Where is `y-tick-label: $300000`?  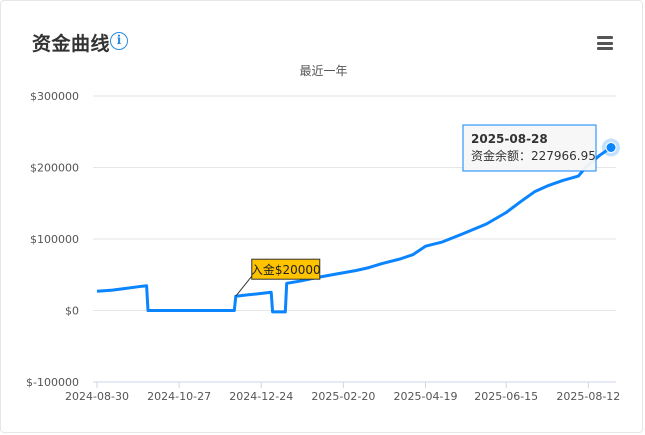
y-tick-label: $300000 is located at coordinates (54, 96).